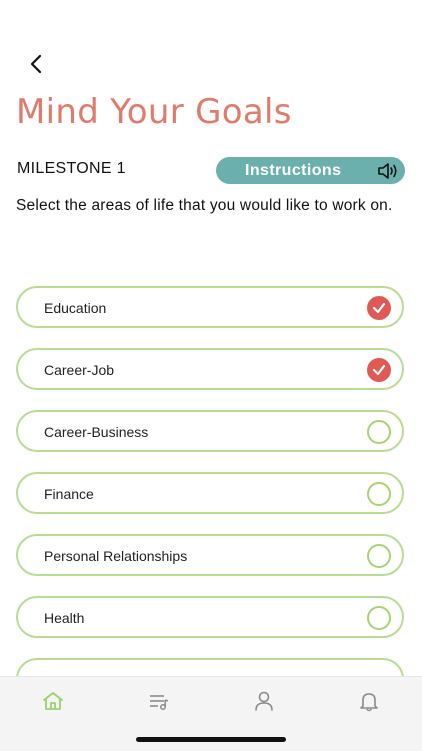 The image size is (422, 751). What do you see at coordinates (96, 432) in the screenshot?
I see `area-label: Career-Business` at bounding box center [96, 432].